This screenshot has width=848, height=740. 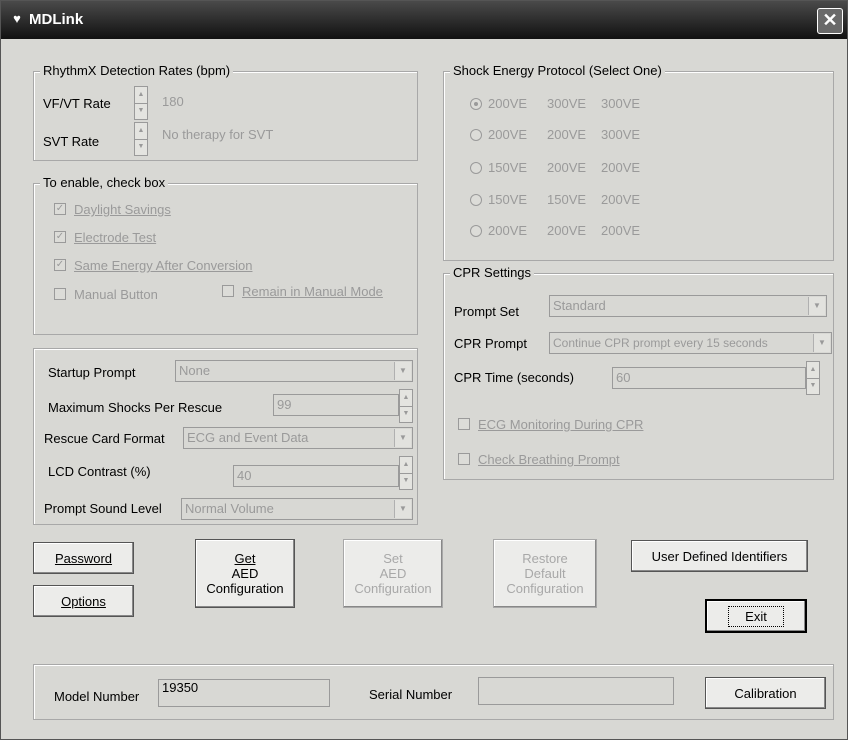 What do you see at coordinates (60, 294) in the screenshot?
I see `manual-button-checkbox` at bounding box center [60, 294].